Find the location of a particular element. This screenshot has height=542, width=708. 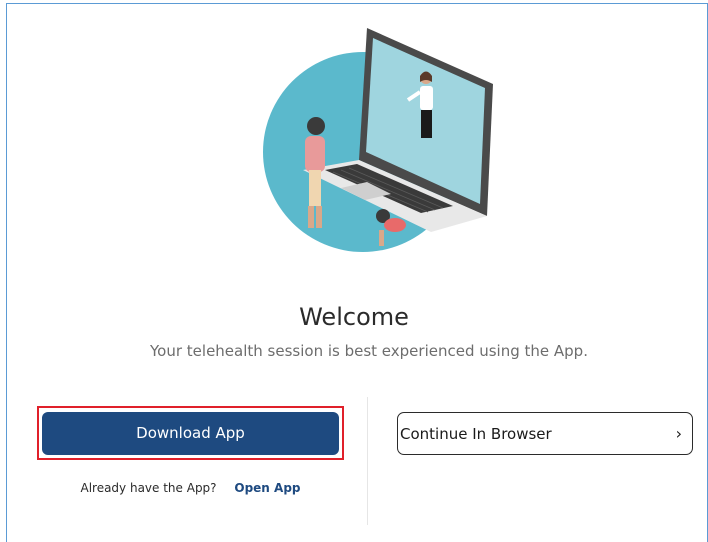

download-app-button: Download App is located at coordinates (190, 433).